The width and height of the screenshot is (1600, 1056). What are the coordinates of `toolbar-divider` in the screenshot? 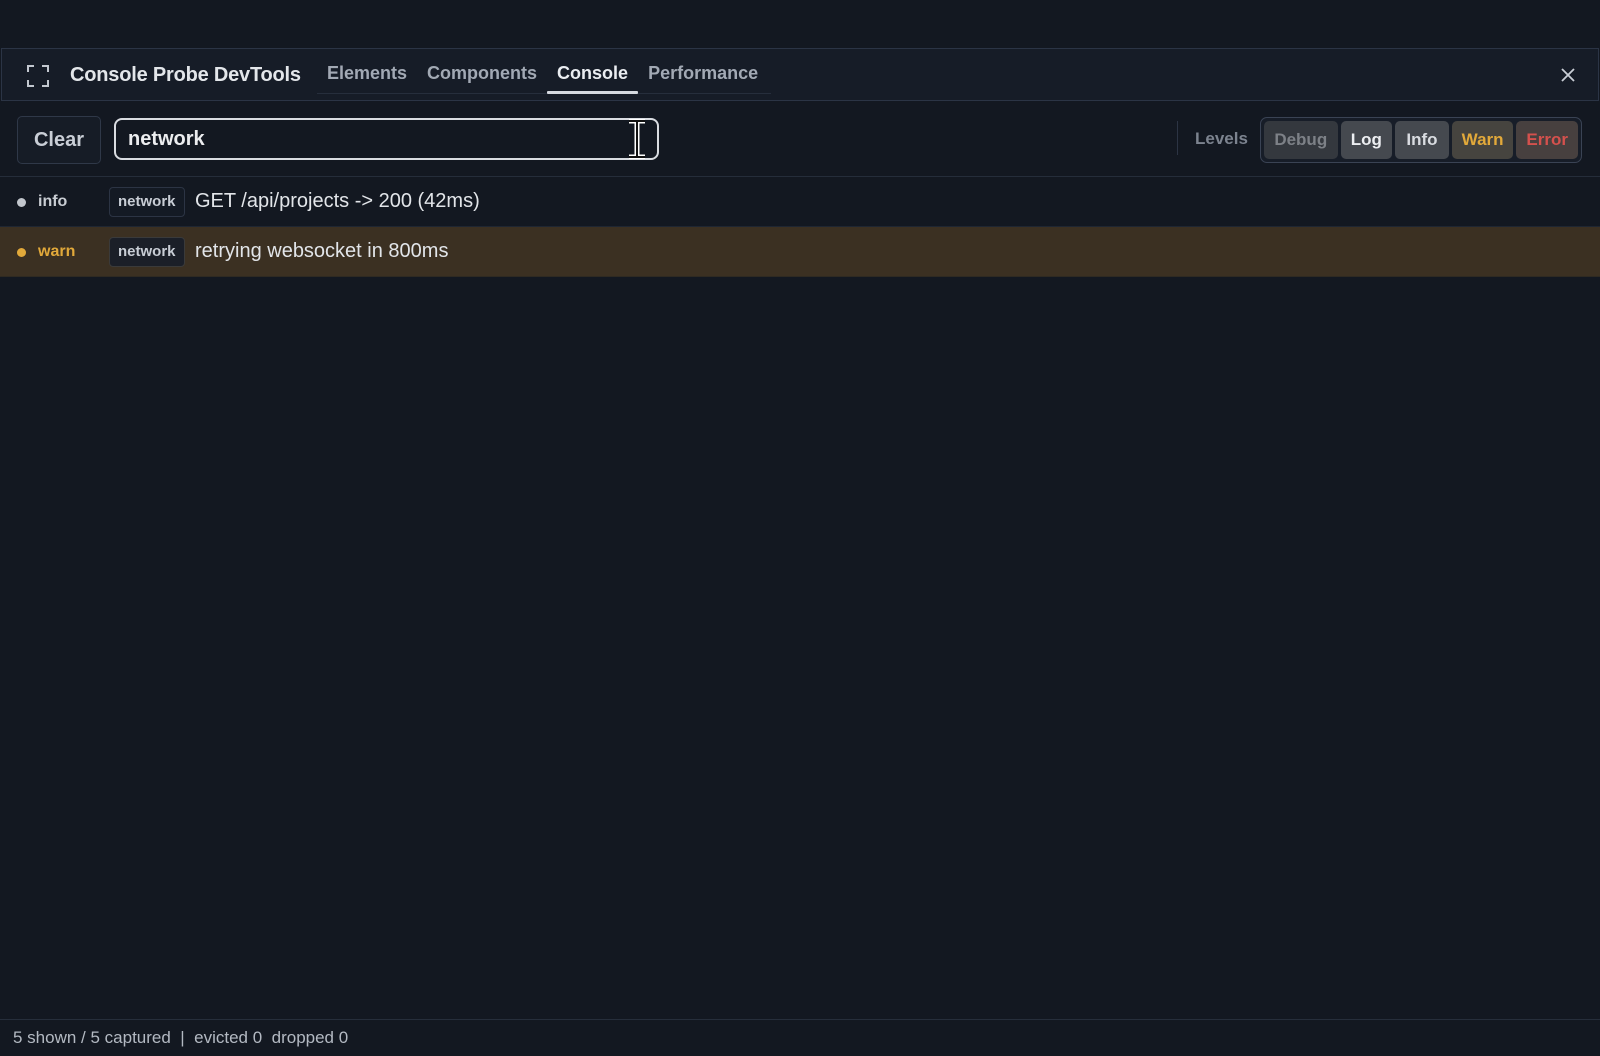 It's located at (1177, 138).